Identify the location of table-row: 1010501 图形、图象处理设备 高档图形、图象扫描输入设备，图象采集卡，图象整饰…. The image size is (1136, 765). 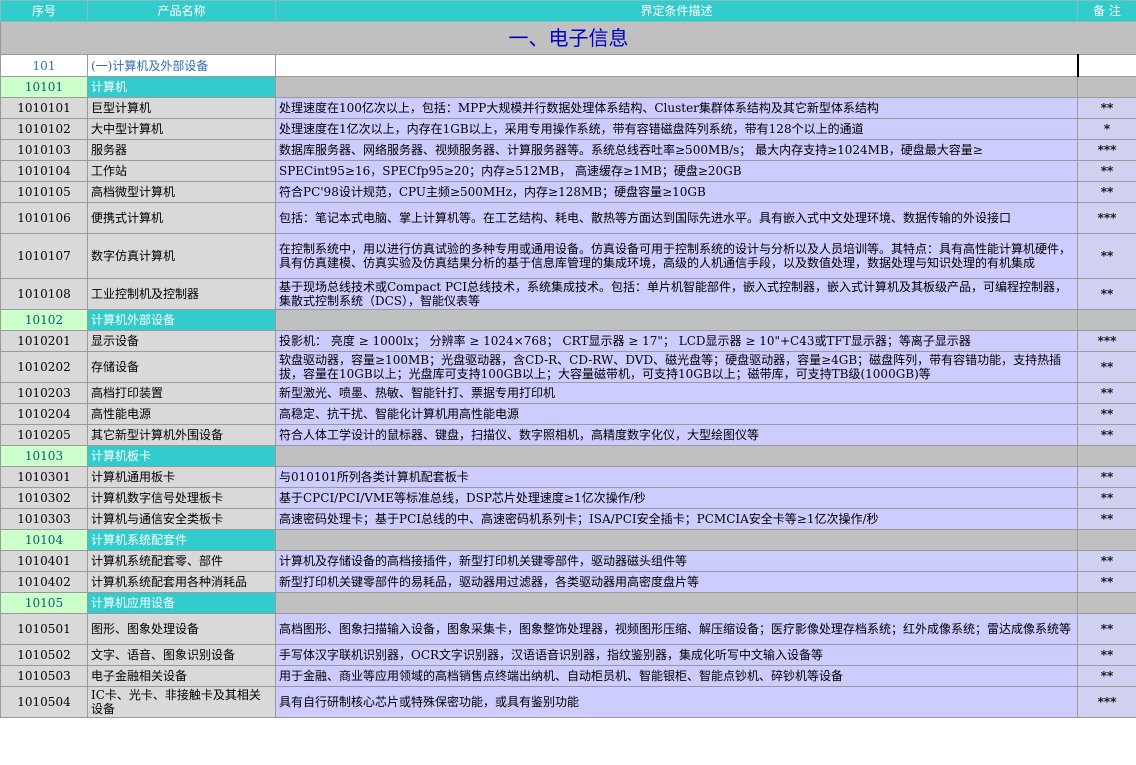
(568, 629).